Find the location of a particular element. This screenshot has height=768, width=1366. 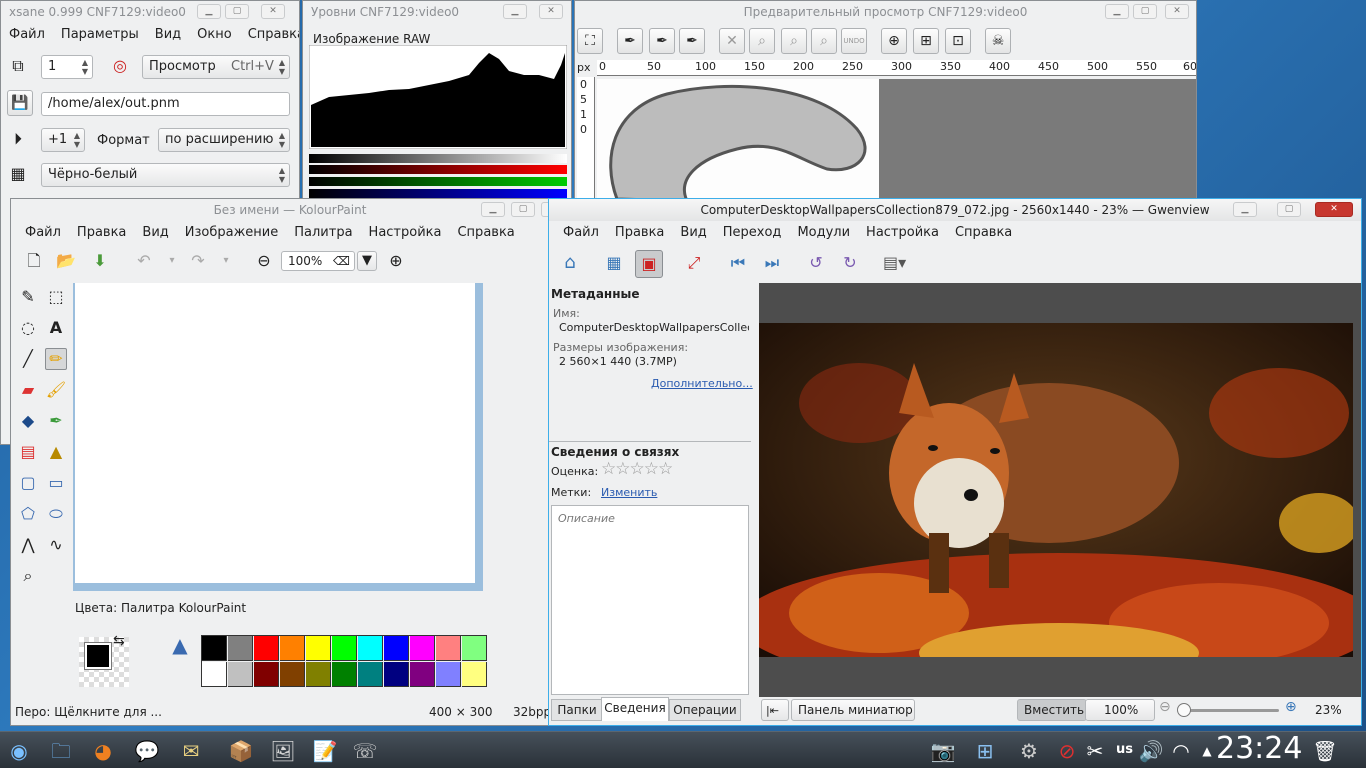

clear-icon: ⌫ is located at coordinates (341, 261).